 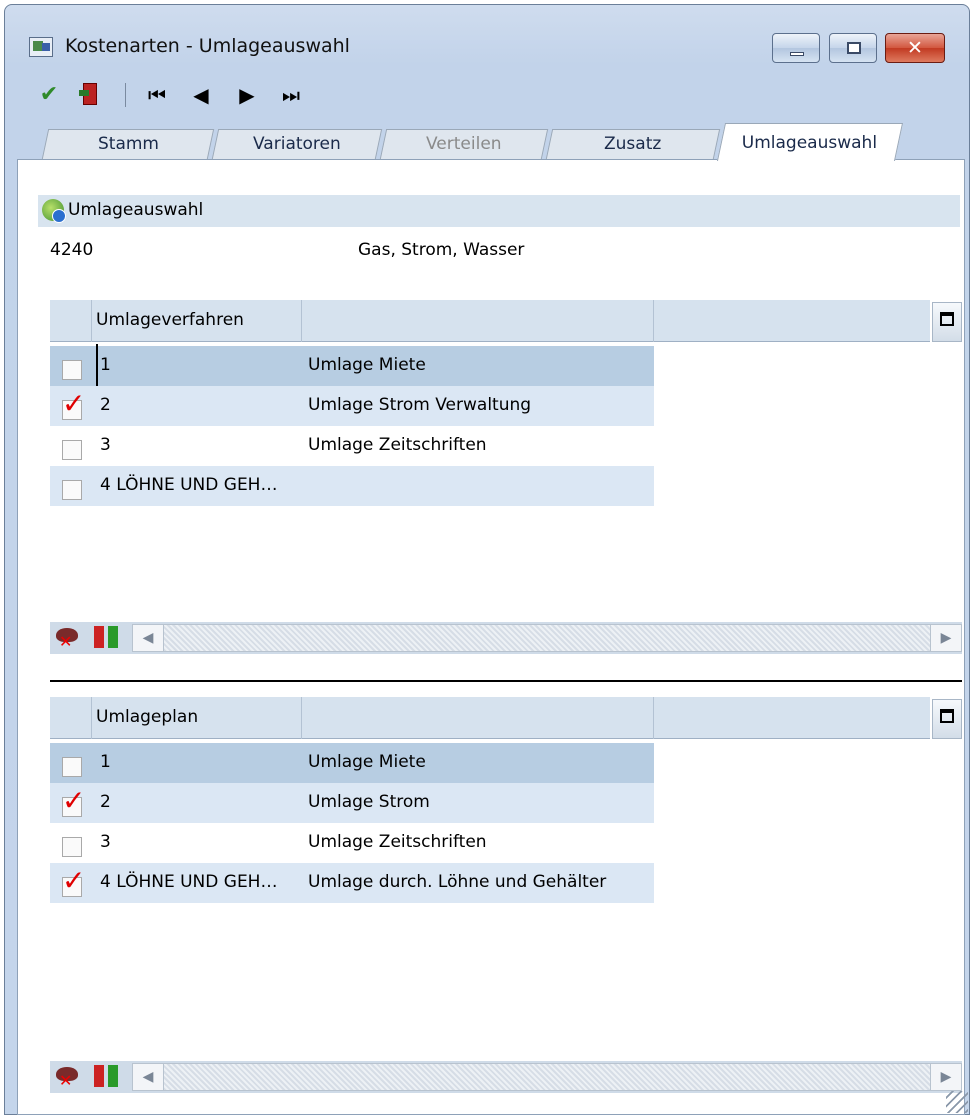 I want to click on maximize-button, so click(x=853, y=48).